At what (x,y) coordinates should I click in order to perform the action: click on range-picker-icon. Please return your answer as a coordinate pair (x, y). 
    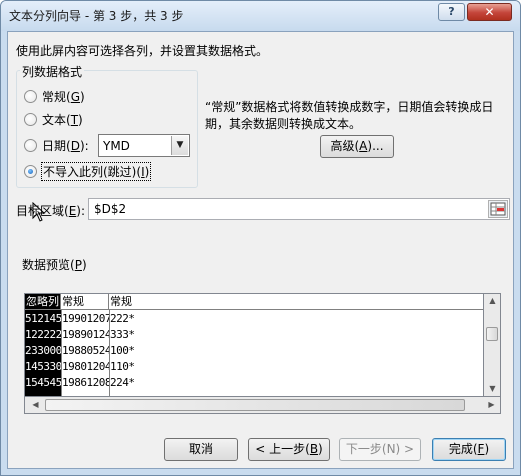
    Looking at the image, I should click on (498, 209).